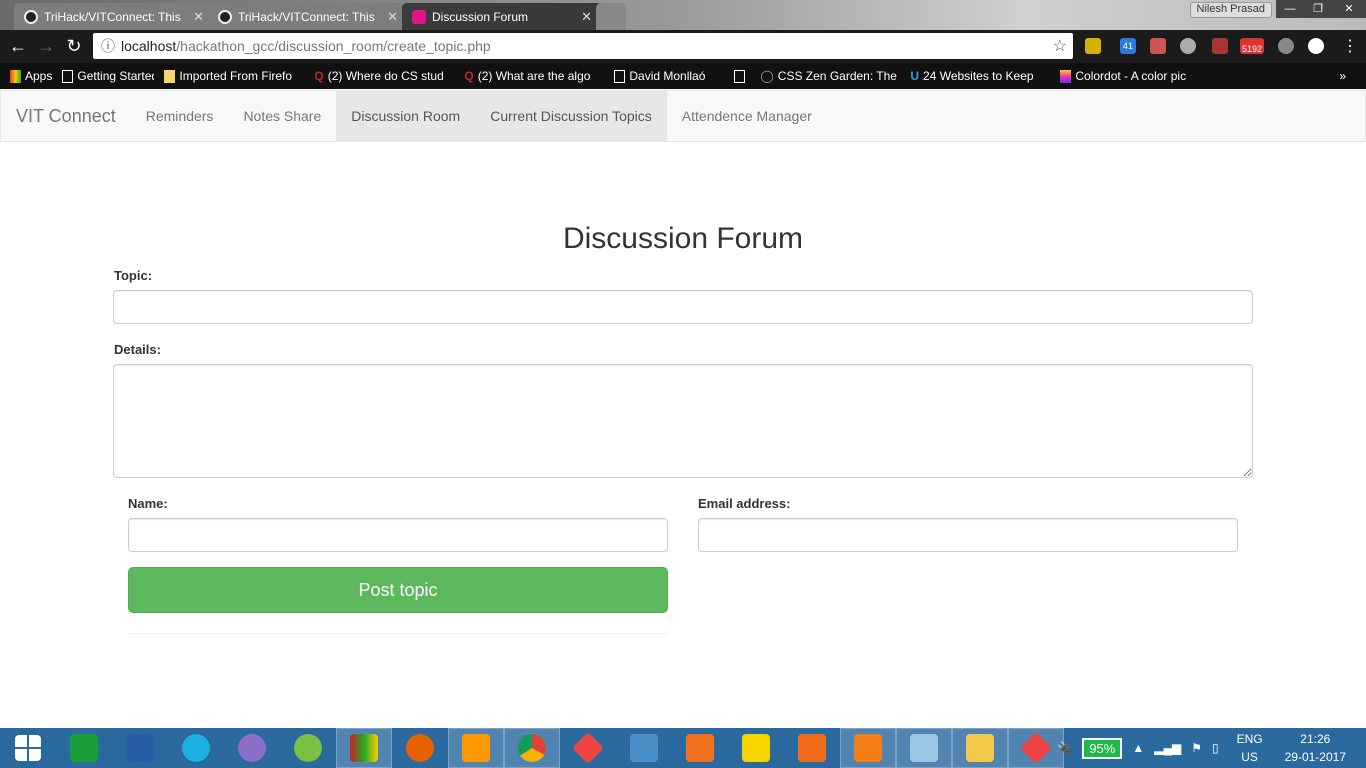 This screenshot has height=768, width=1366. I want to click on nav-discussion-room: Discussion Room, so click(406, 116).